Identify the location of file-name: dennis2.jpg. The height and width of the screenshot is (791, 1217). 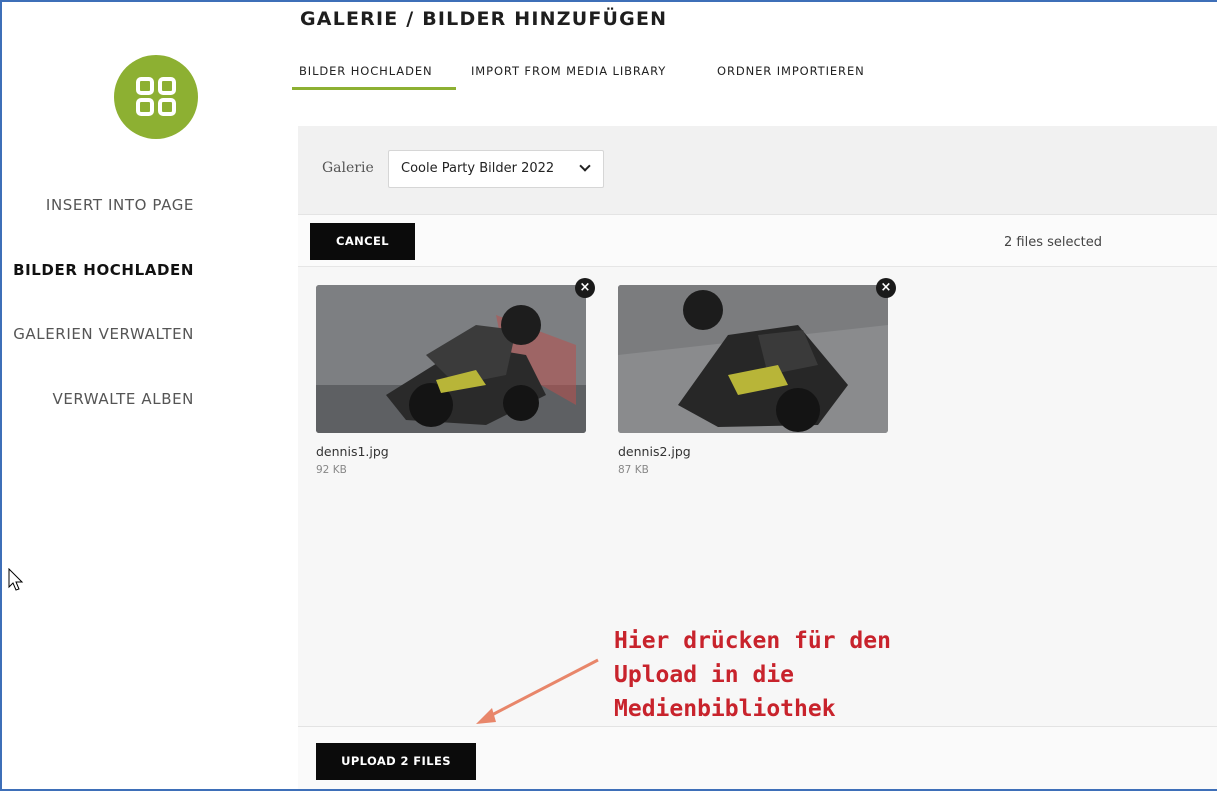
(654, 451).